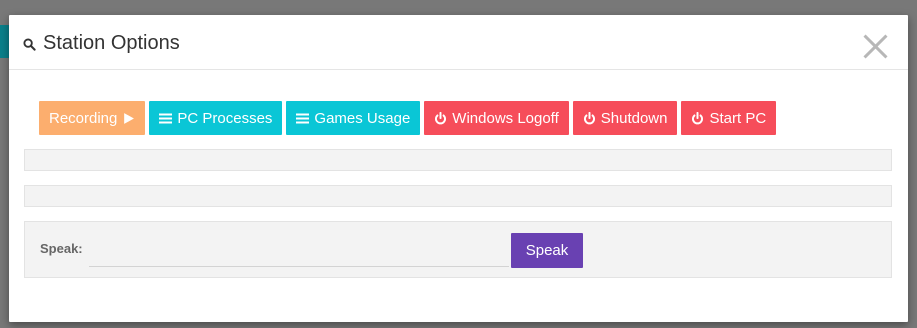  What do you see at coordinates (634, 118) in the screenshot?
I see `shutdown-label: Shutdown` at bounding box center [634, 118].